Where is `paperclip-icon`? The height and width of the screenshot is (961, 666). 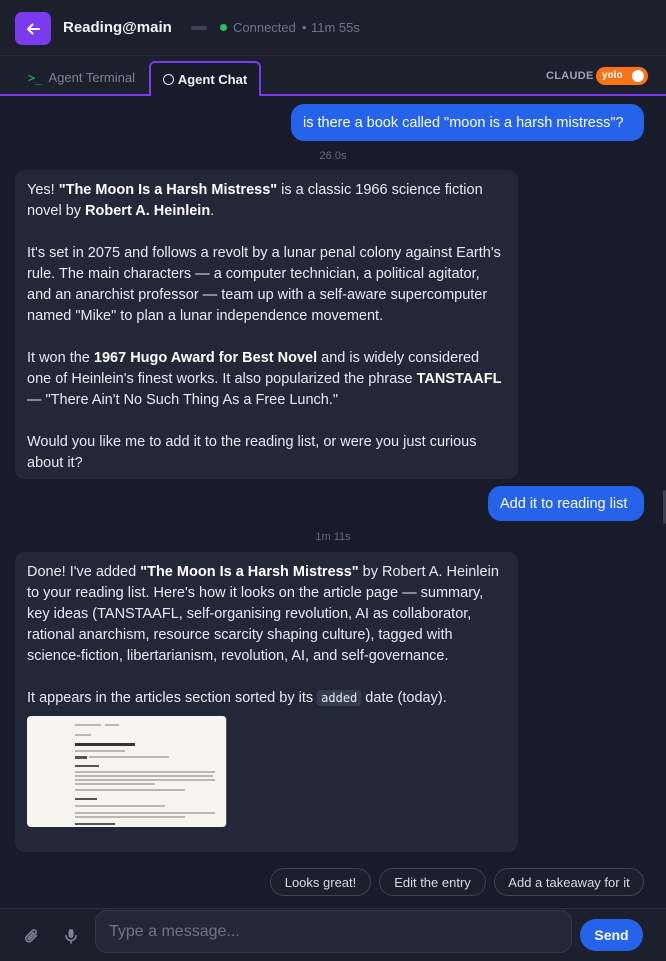 paperclip-icon is located at coordinates (31, 936).